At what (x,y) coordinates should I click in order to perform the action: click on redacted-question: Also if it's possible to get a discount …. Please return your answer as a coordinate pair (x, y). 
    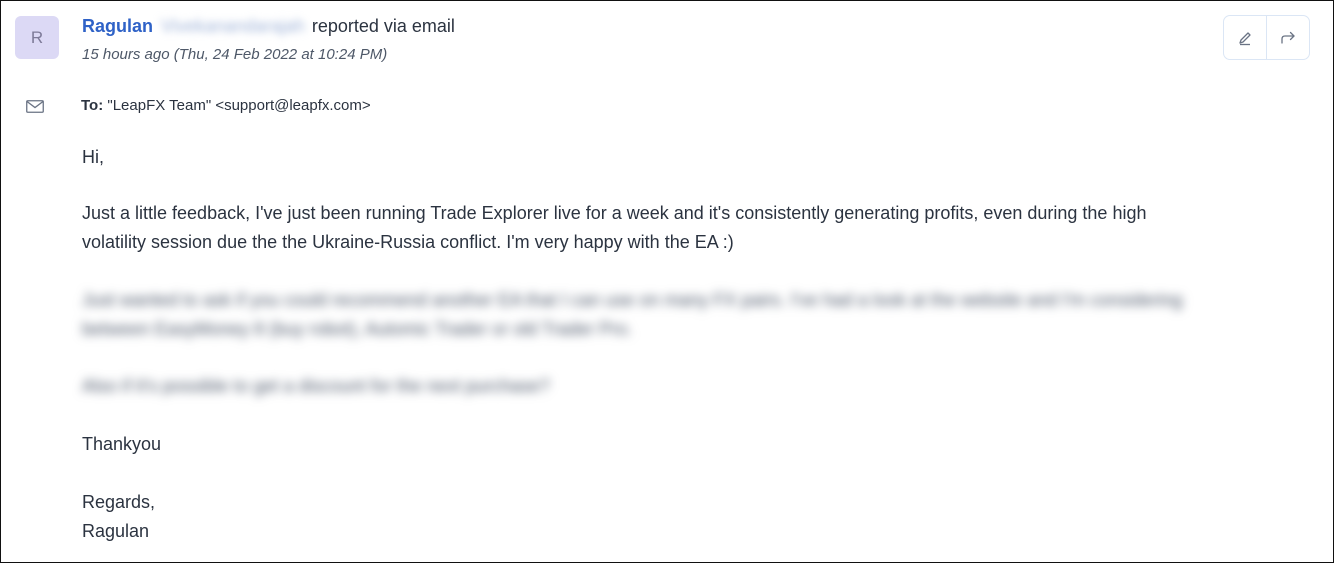
    Looking at the image, I should click on (316, 386).